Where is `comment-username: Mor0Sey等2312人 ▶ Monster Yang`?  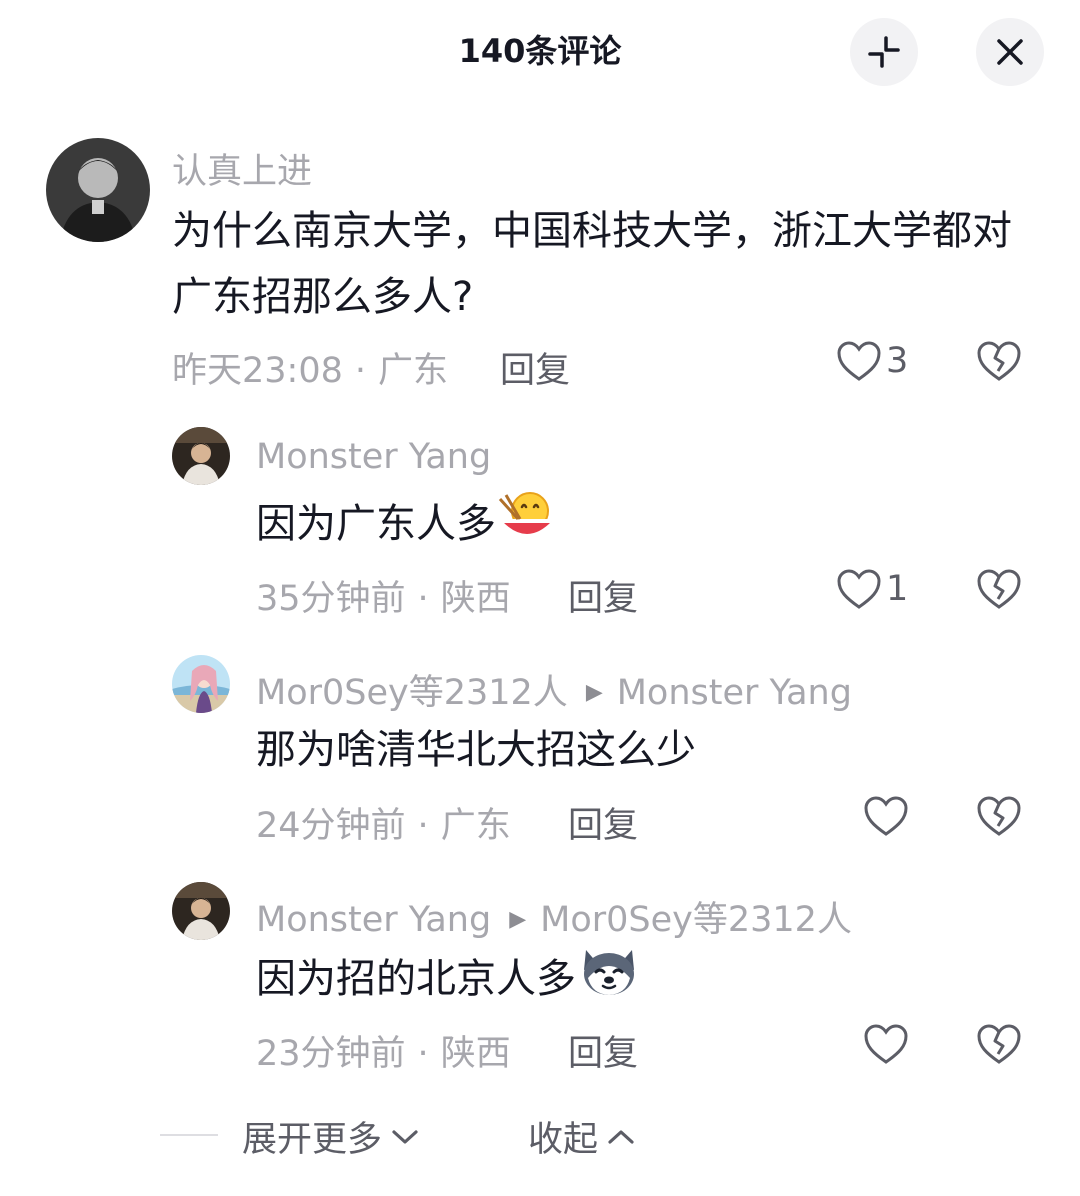 comment-username: Mor0Sey等2312人 ▶ Monster Yang is located at coordinates (554, 689).